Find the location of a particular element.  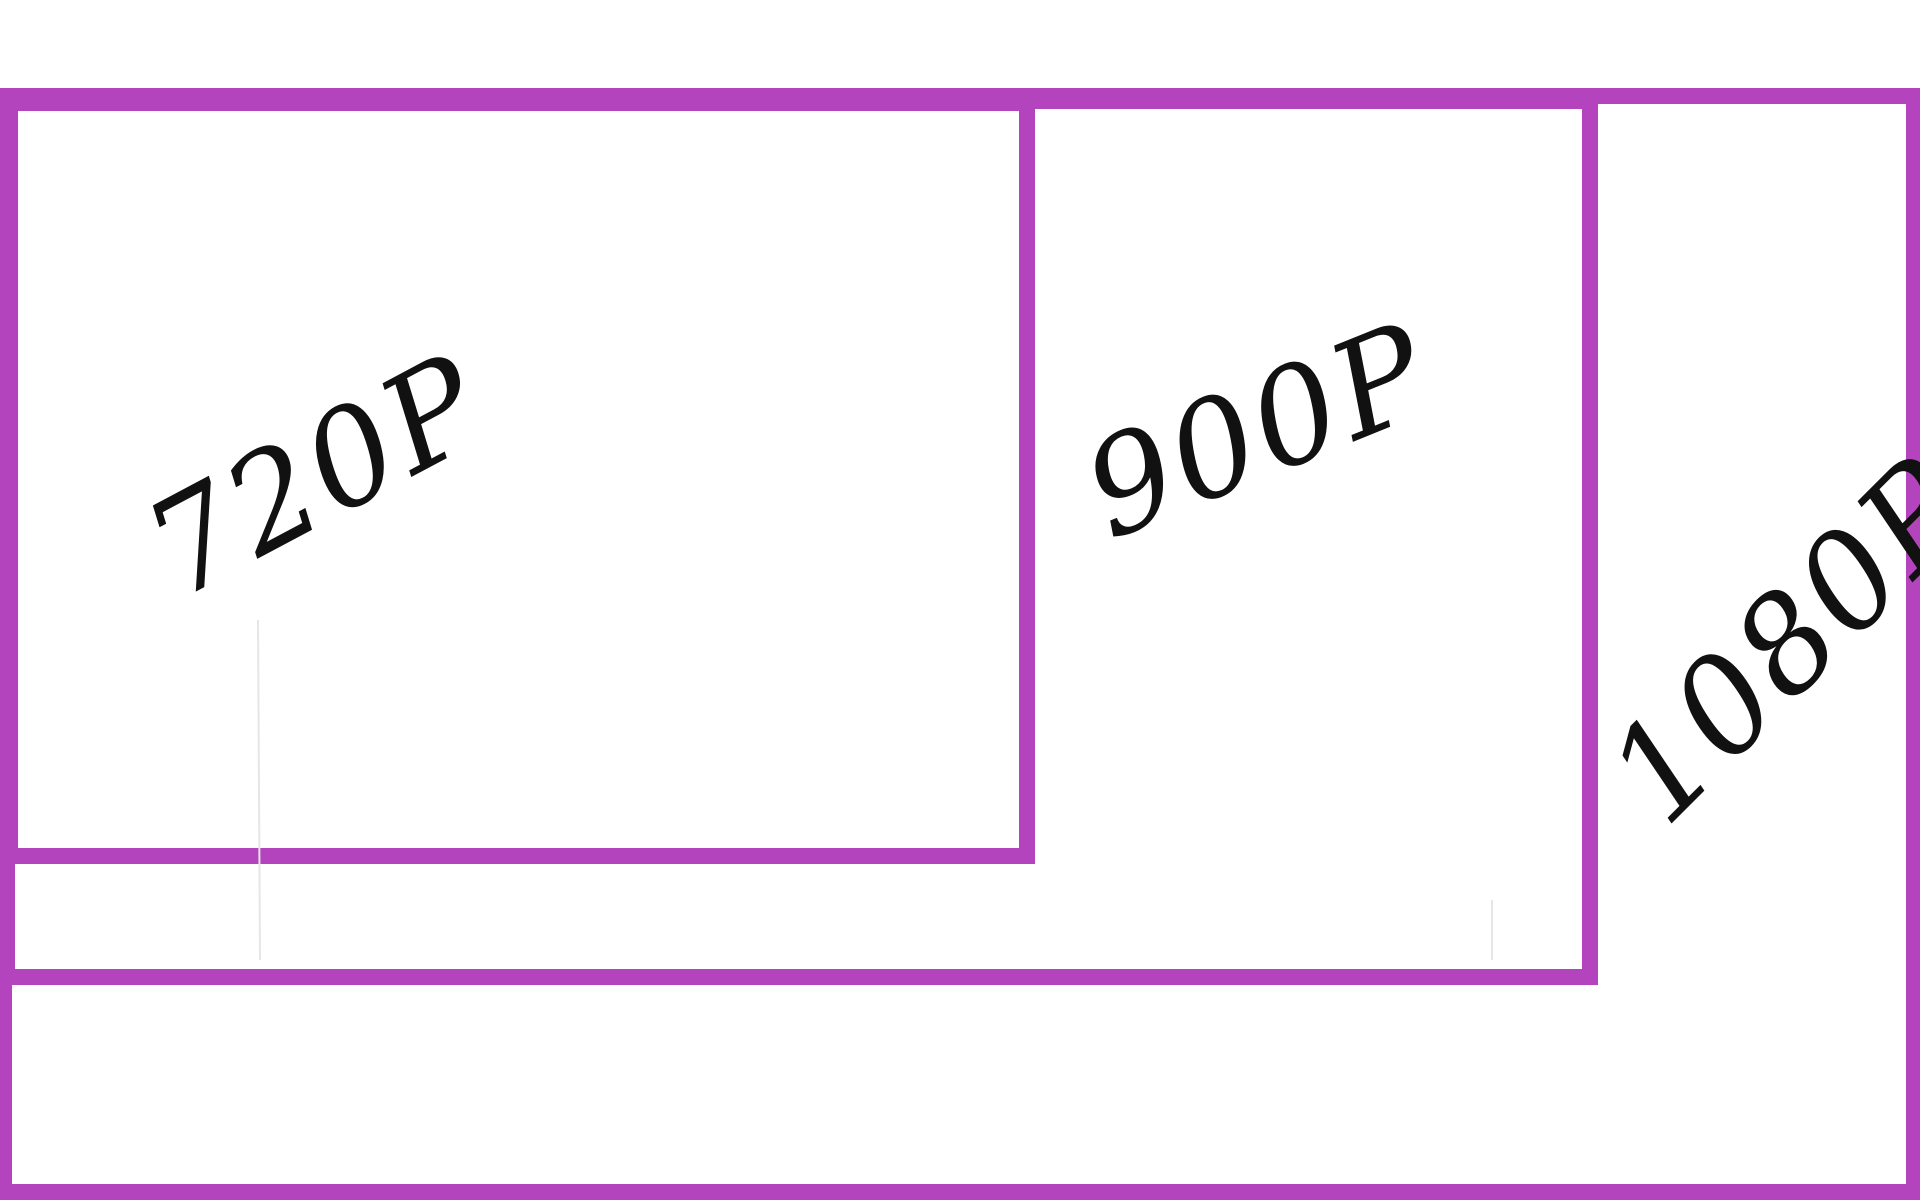

scan-artifact-line is located at coordinates (259, 790).